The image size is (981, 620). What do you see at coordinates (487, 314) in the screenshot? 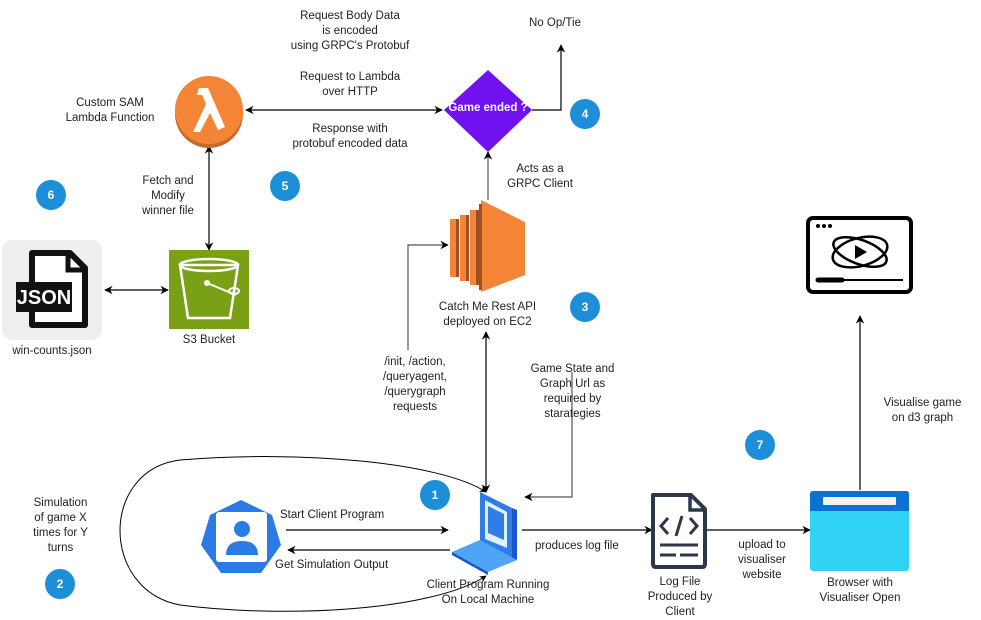
I see `ec2-label: Catch Me Rest API deployed on EC2` at bounding box center [487, 314].